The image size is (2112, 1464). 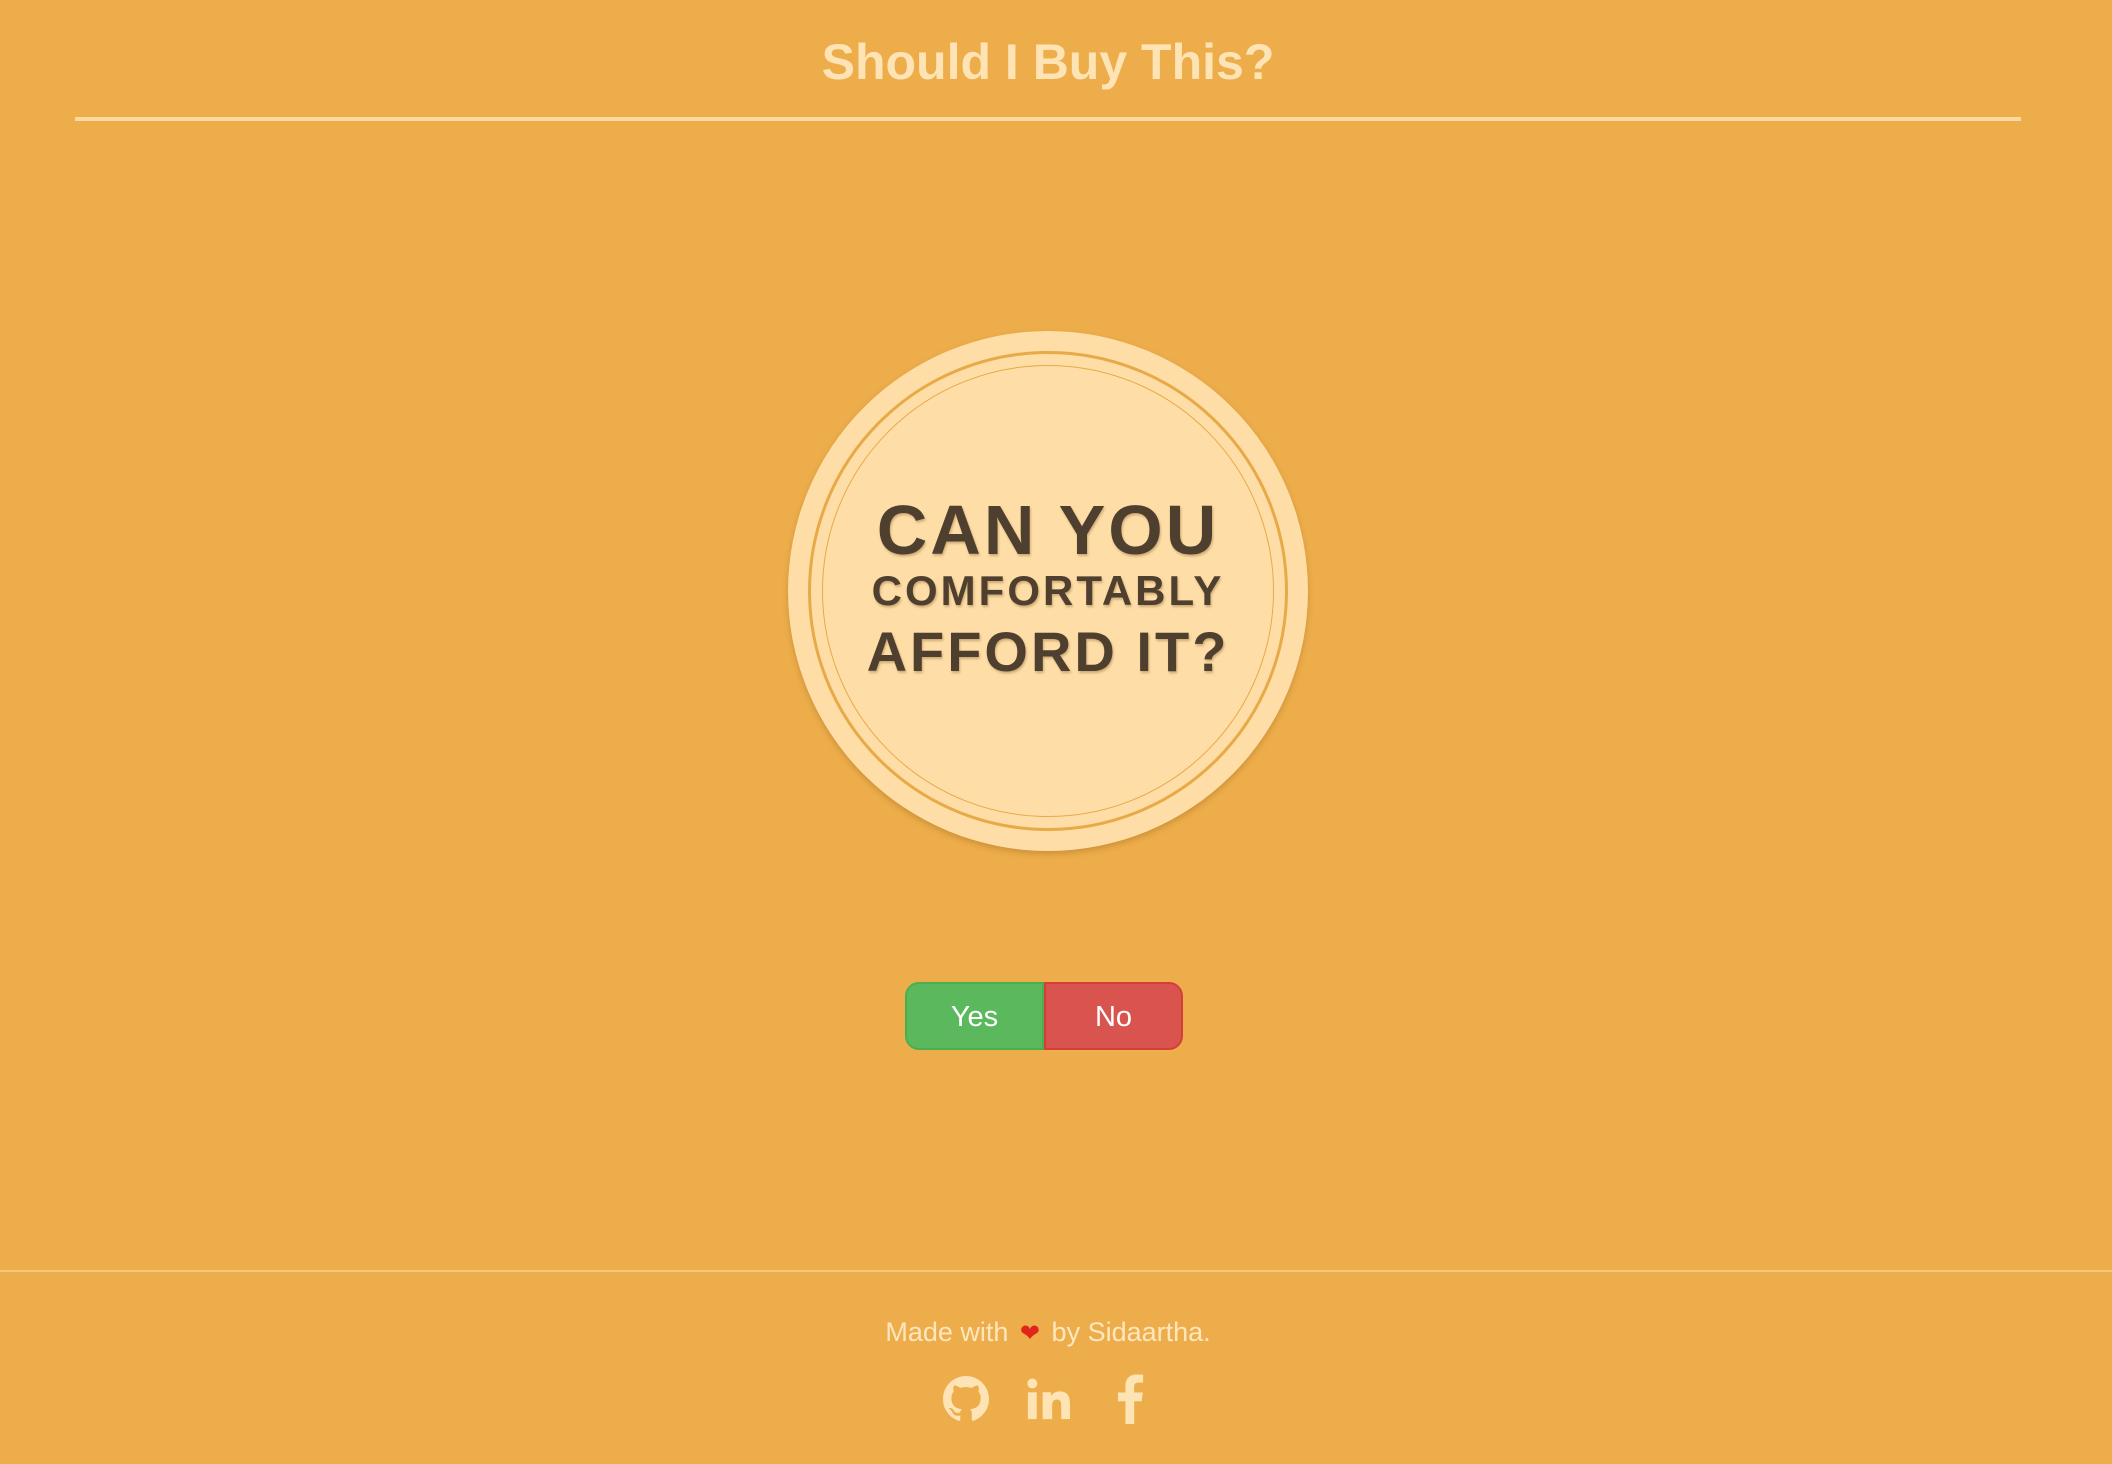 What do you see at coordinates (1048, 62) in the screenshot?
I see `page-title: Should I Buy This?` at bounding box center [1048, 62].